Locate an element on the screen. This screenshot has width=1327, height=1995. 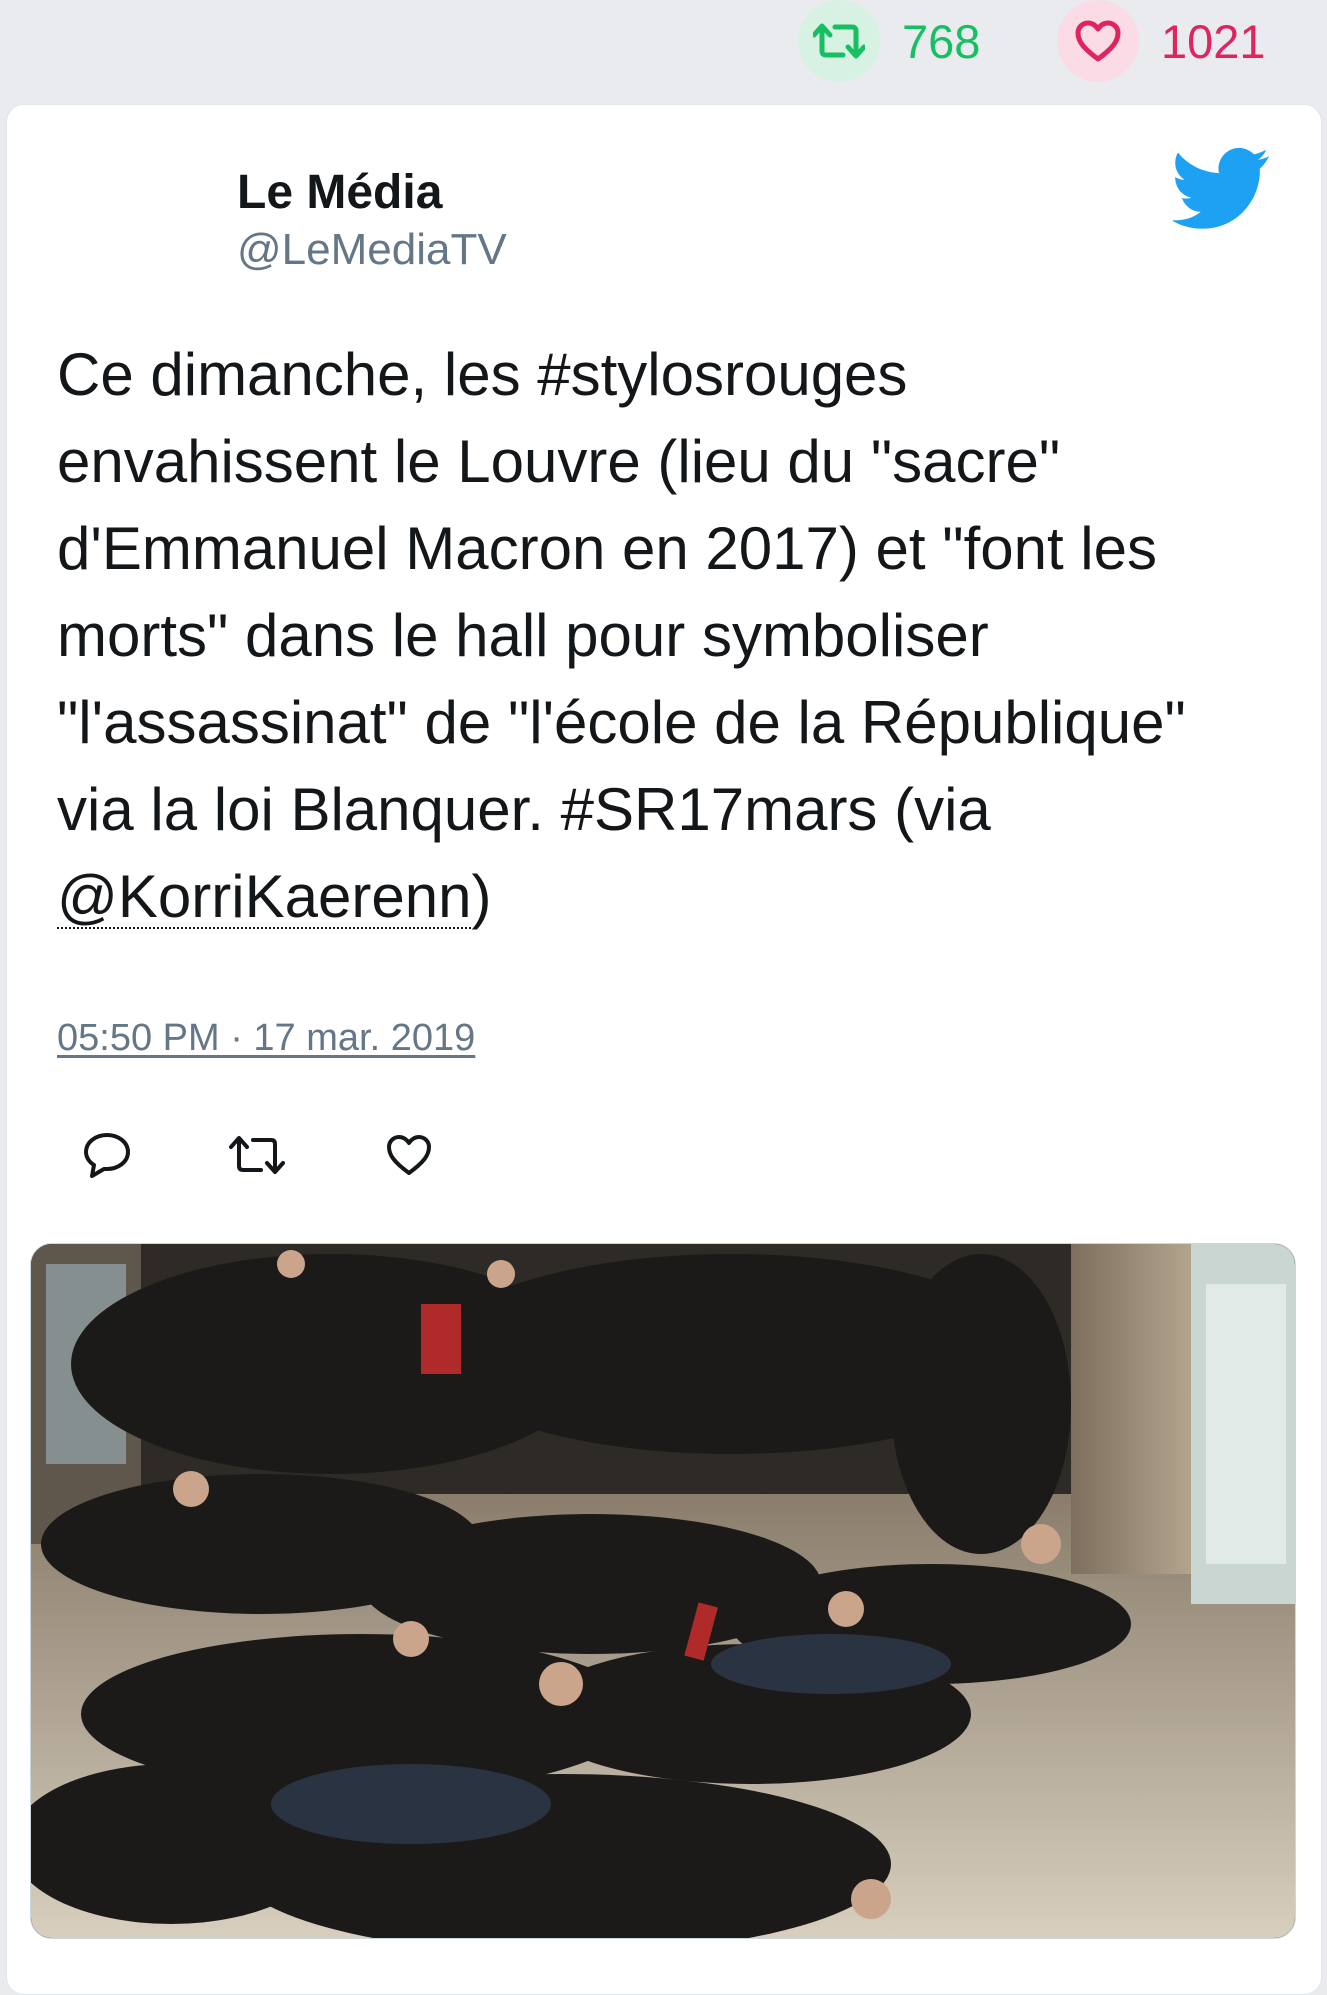
author-name: Le Média is located at coordinates (339, 192).